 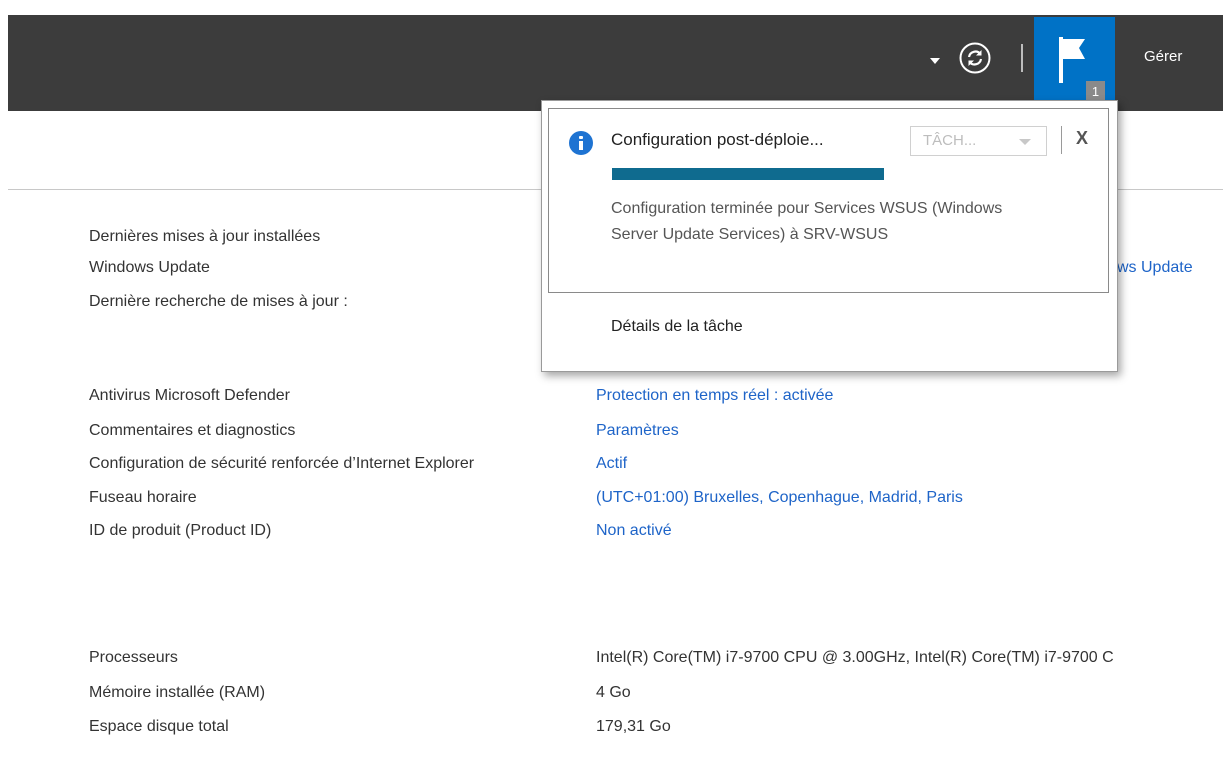 I want to click on progress-bar-fill, so click(x=748, y=174).